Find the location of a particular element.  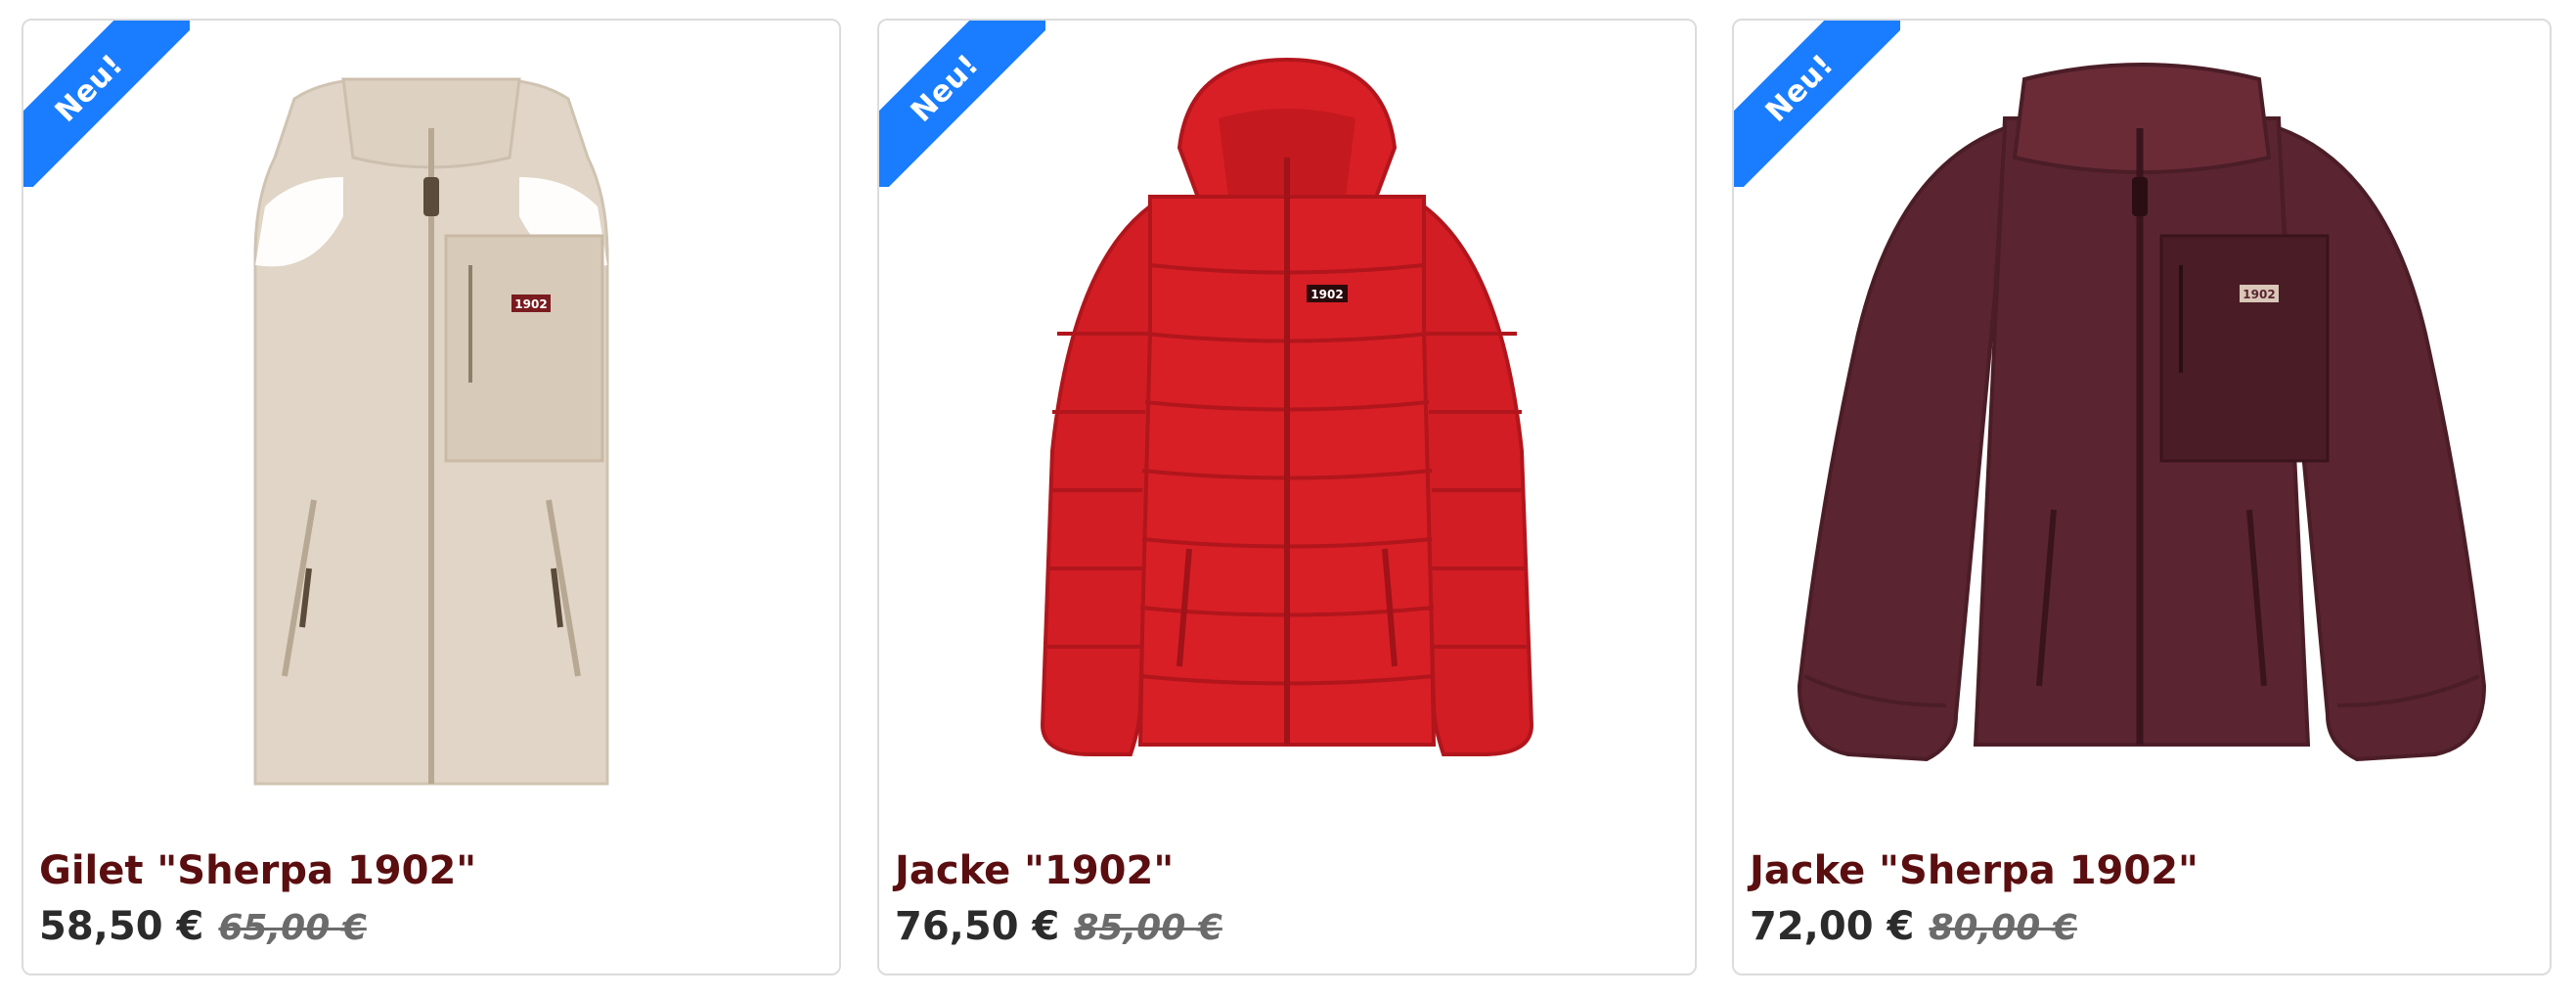

product-info: Gilet "Sherpa 1902" 58,50 € 65,00 € is located at coordinates (431, 898).